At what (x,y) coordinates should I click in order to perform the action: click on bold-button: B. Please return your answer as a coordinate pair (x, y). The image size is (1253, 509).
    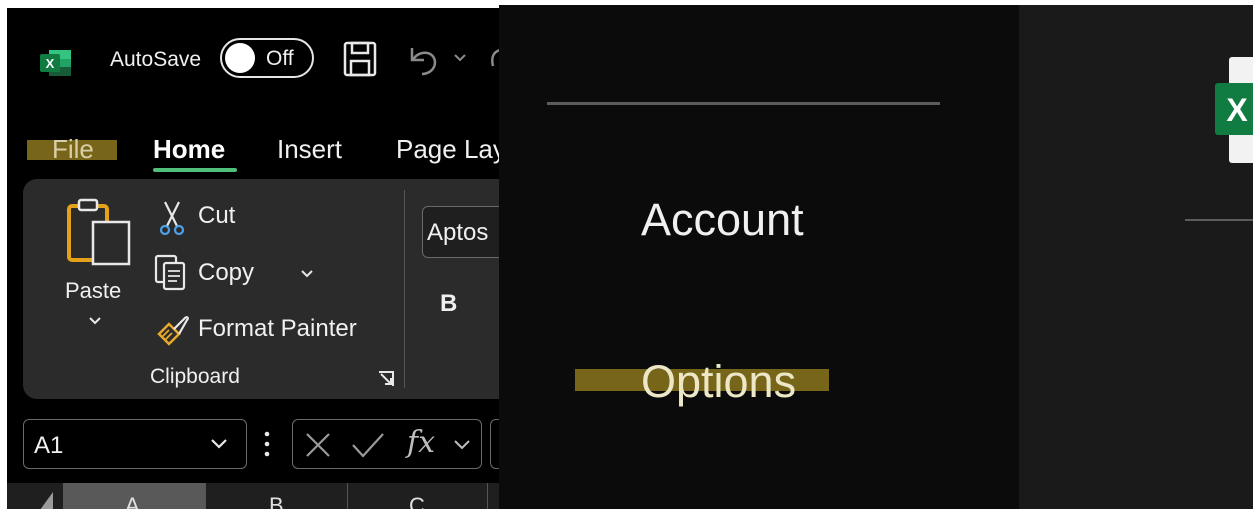
    Looking at the image, I should click on (448, 304).